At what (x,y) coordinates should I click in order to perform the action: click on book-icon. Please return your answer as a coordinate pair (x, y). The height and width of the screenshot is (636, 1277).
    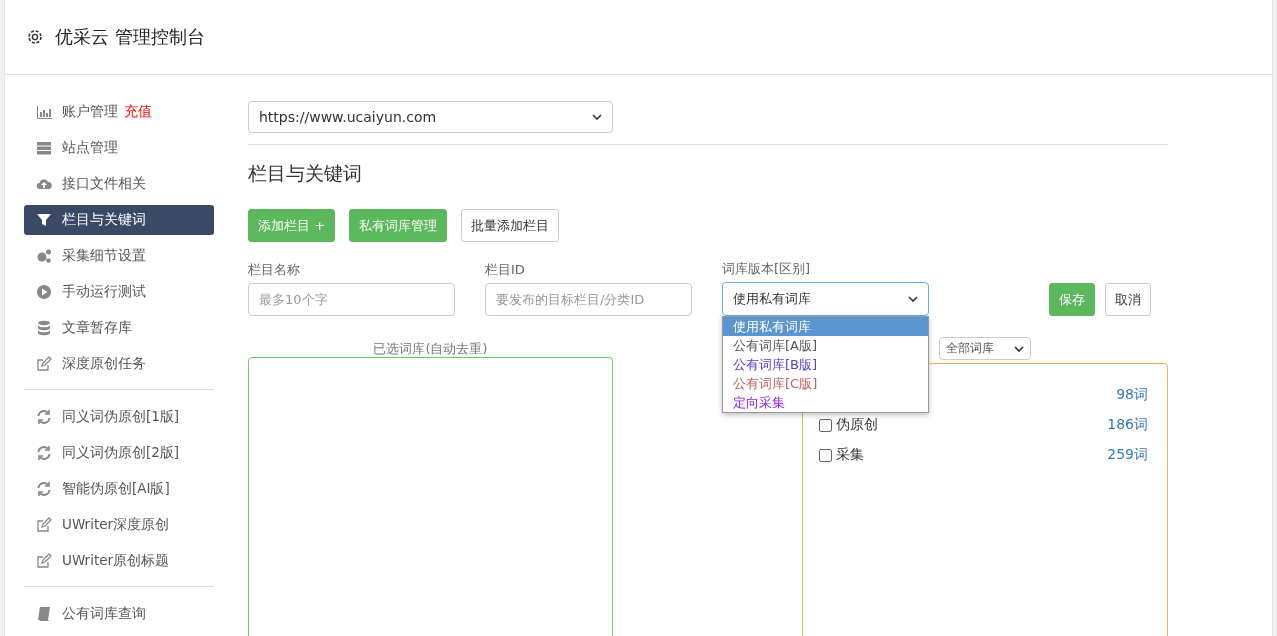
    Looking at the image, I should click on (44, 614).